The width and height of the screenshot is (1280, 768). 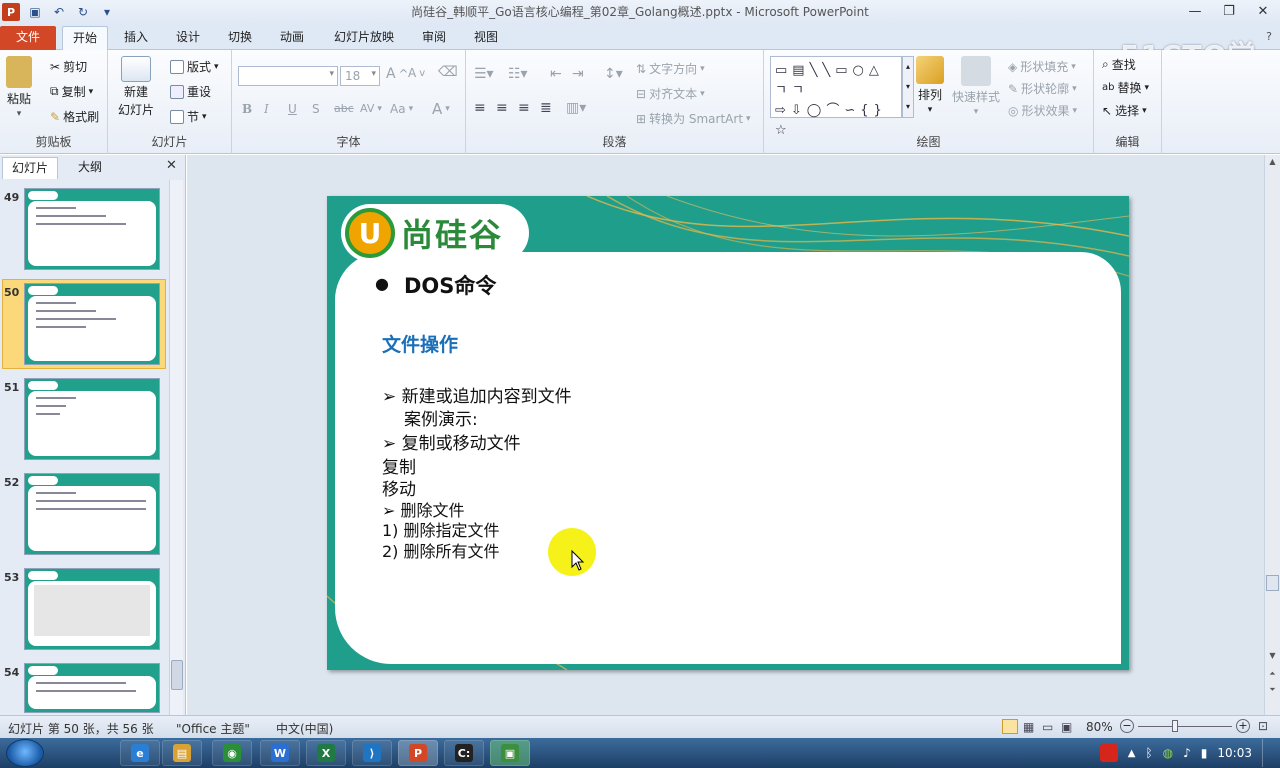 What do you see at coordinates (11, 12) in the screenshot?
I see `powerpoint-logo-icon: P` at bounding box center [11, 12].